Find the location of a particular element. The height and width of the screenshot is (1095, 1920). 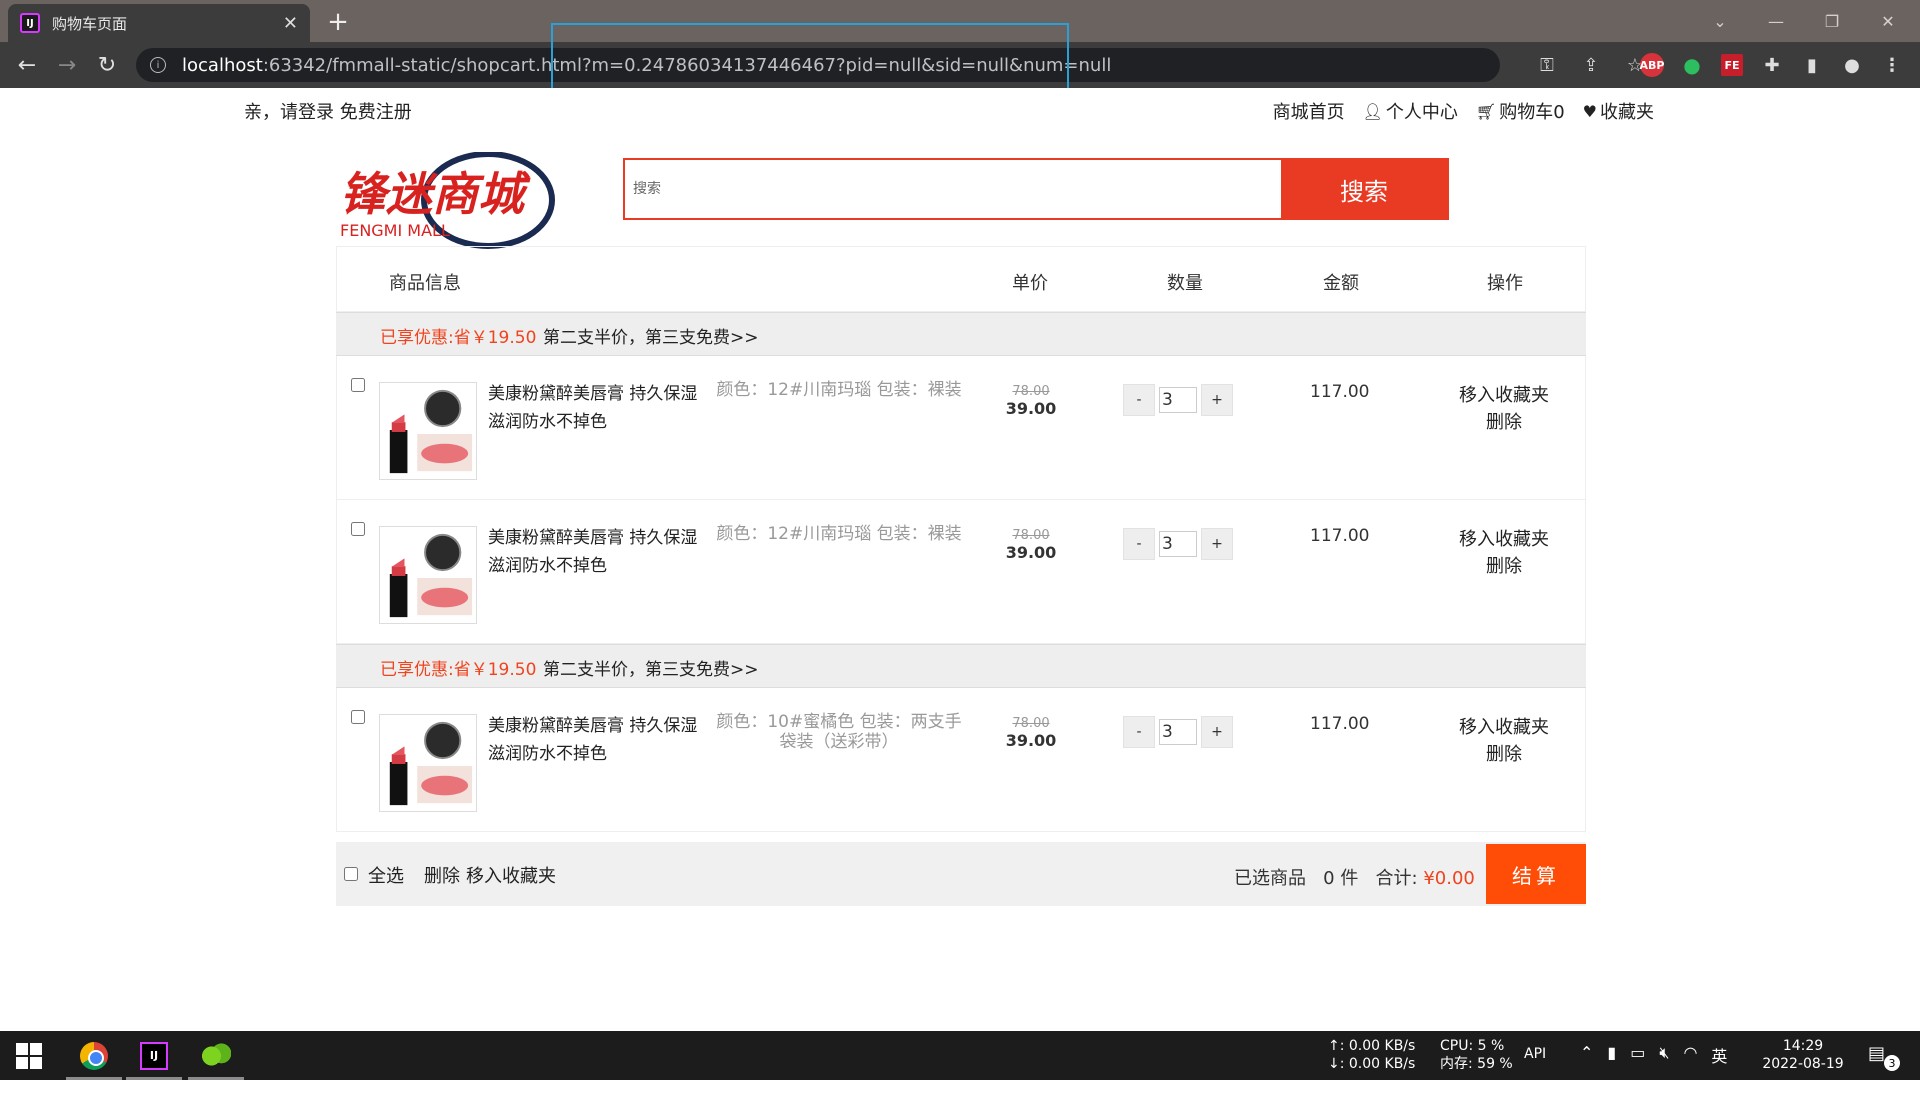

close-window-icon: ✕ is located at coordinates (1888, 21).